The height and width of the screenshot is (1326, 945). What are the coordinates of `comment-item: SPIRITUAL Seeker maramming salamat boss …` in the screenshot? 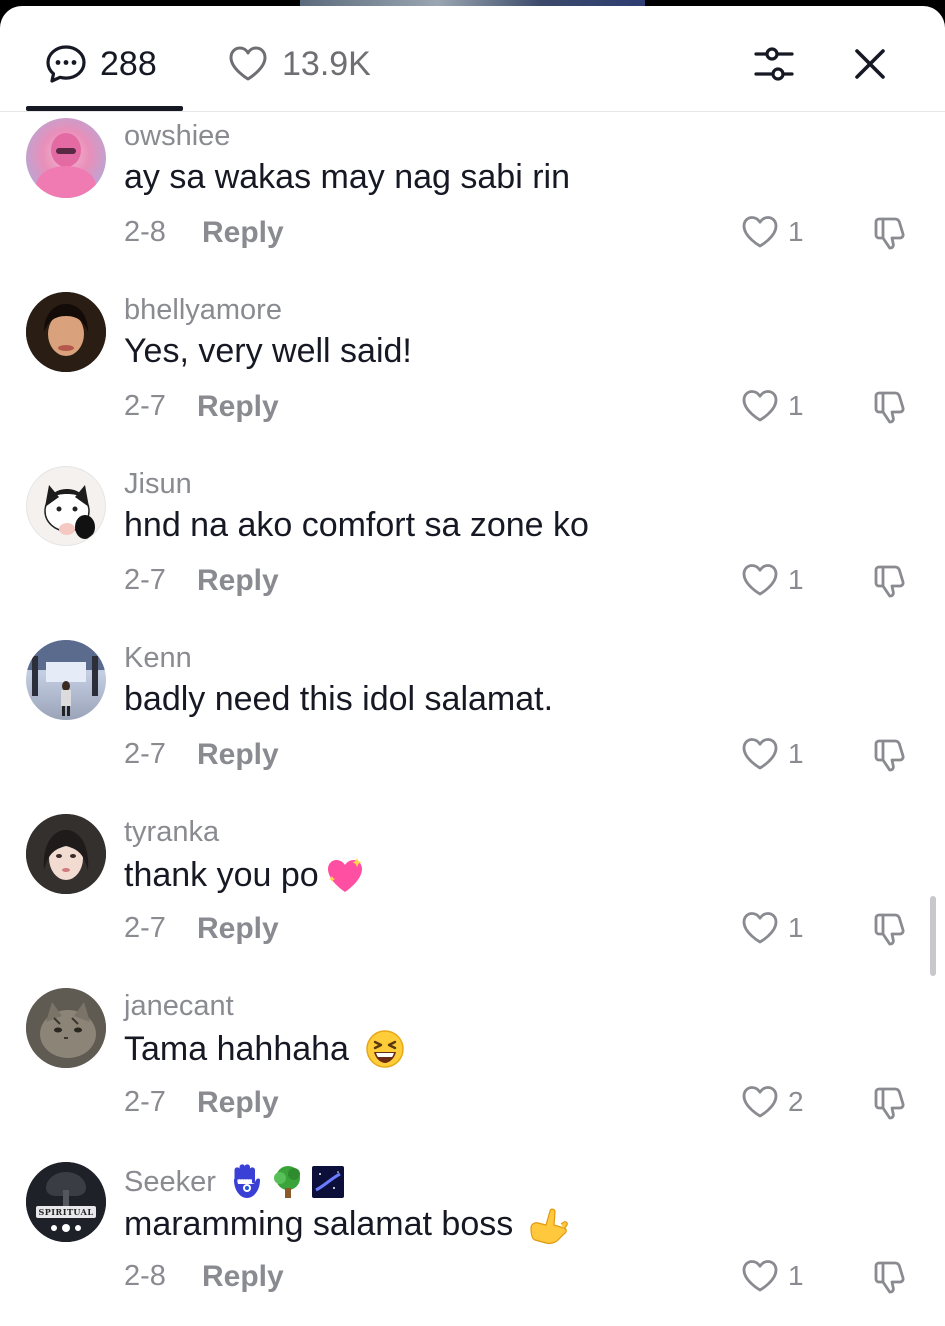 It's located at (472, 1242).